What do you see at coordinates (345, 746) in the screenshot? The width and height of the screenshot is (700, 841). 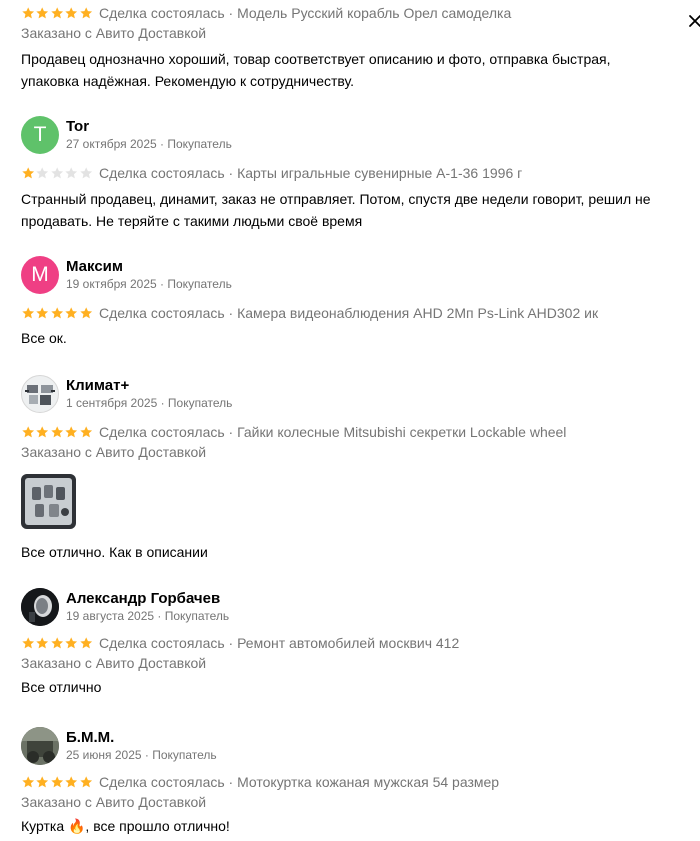 I see `review-header: Б.М.М. 25 июня 2025 · Покупатель` at bounding box center [345, 746].